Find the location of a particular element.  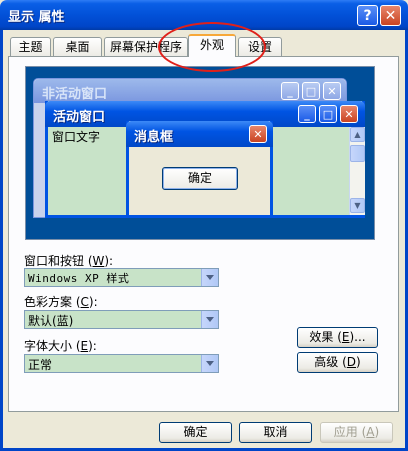

scroll-thumb is located at coordinates (357, 153).